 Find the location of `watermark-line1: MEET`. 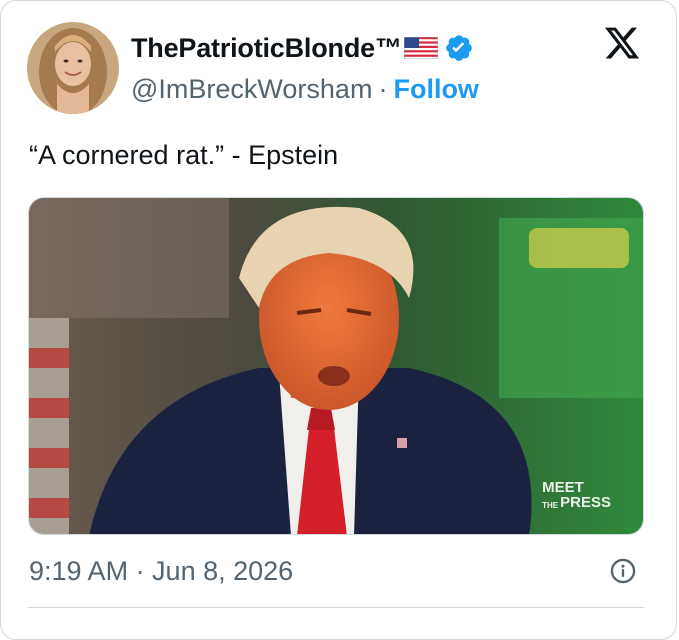

watermark-line1: MEET is located at coordinates (563, 487).